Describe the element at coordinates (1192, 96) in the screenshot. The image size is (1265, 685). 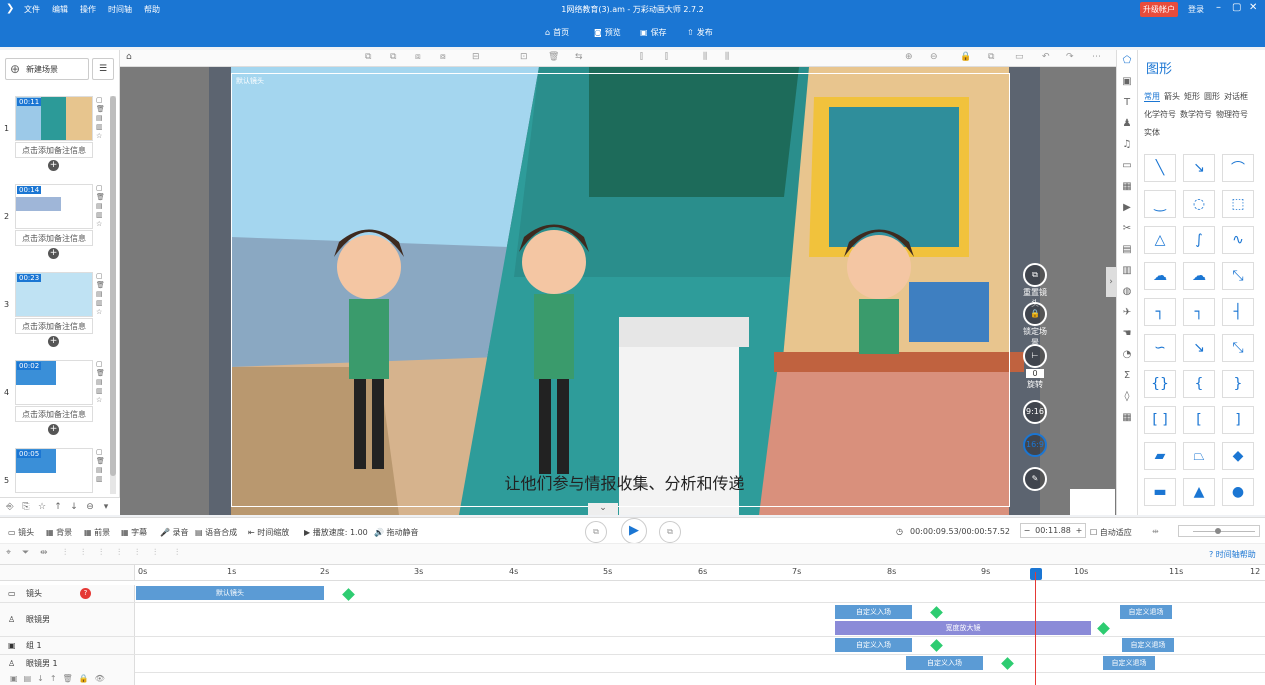
I see `cat-rect: 矩形` at that location.